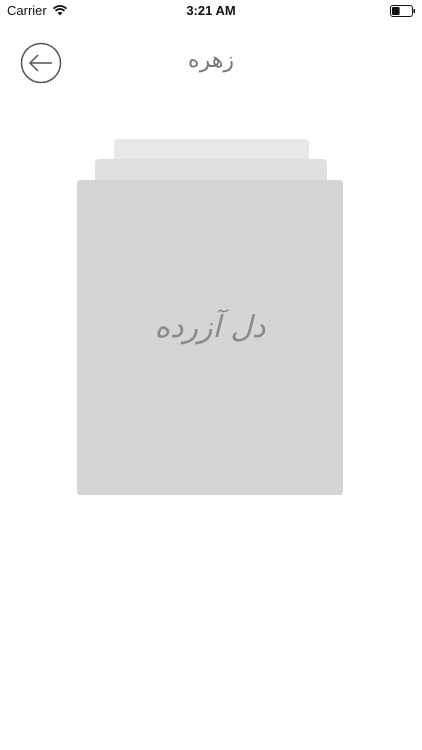 This screenshot has height=750, width=422. I want to click on card-text: دل آزرده, so click(210, 327).